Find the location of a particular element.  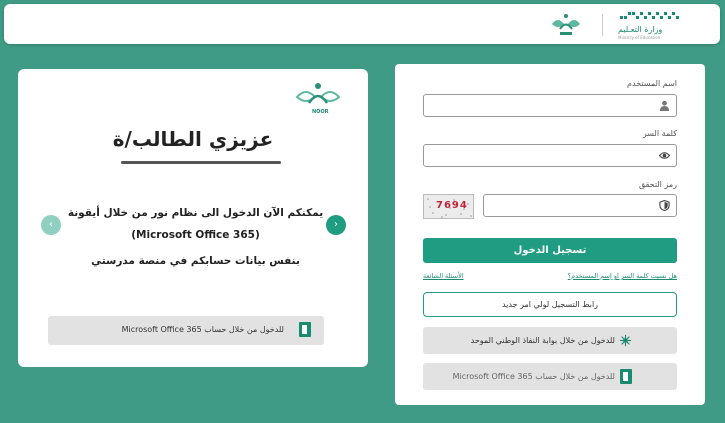

password-field is located at coordinates (550, 156).